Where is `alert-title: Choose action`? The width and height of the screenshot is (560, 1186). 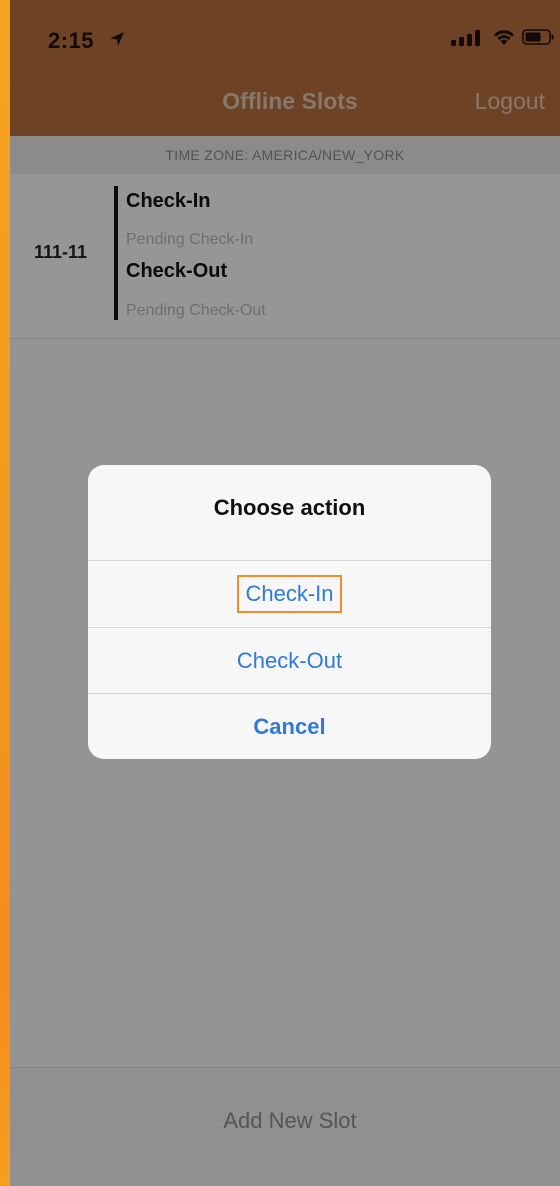 alert-title: Choose action is located at coordinates (289, 507).